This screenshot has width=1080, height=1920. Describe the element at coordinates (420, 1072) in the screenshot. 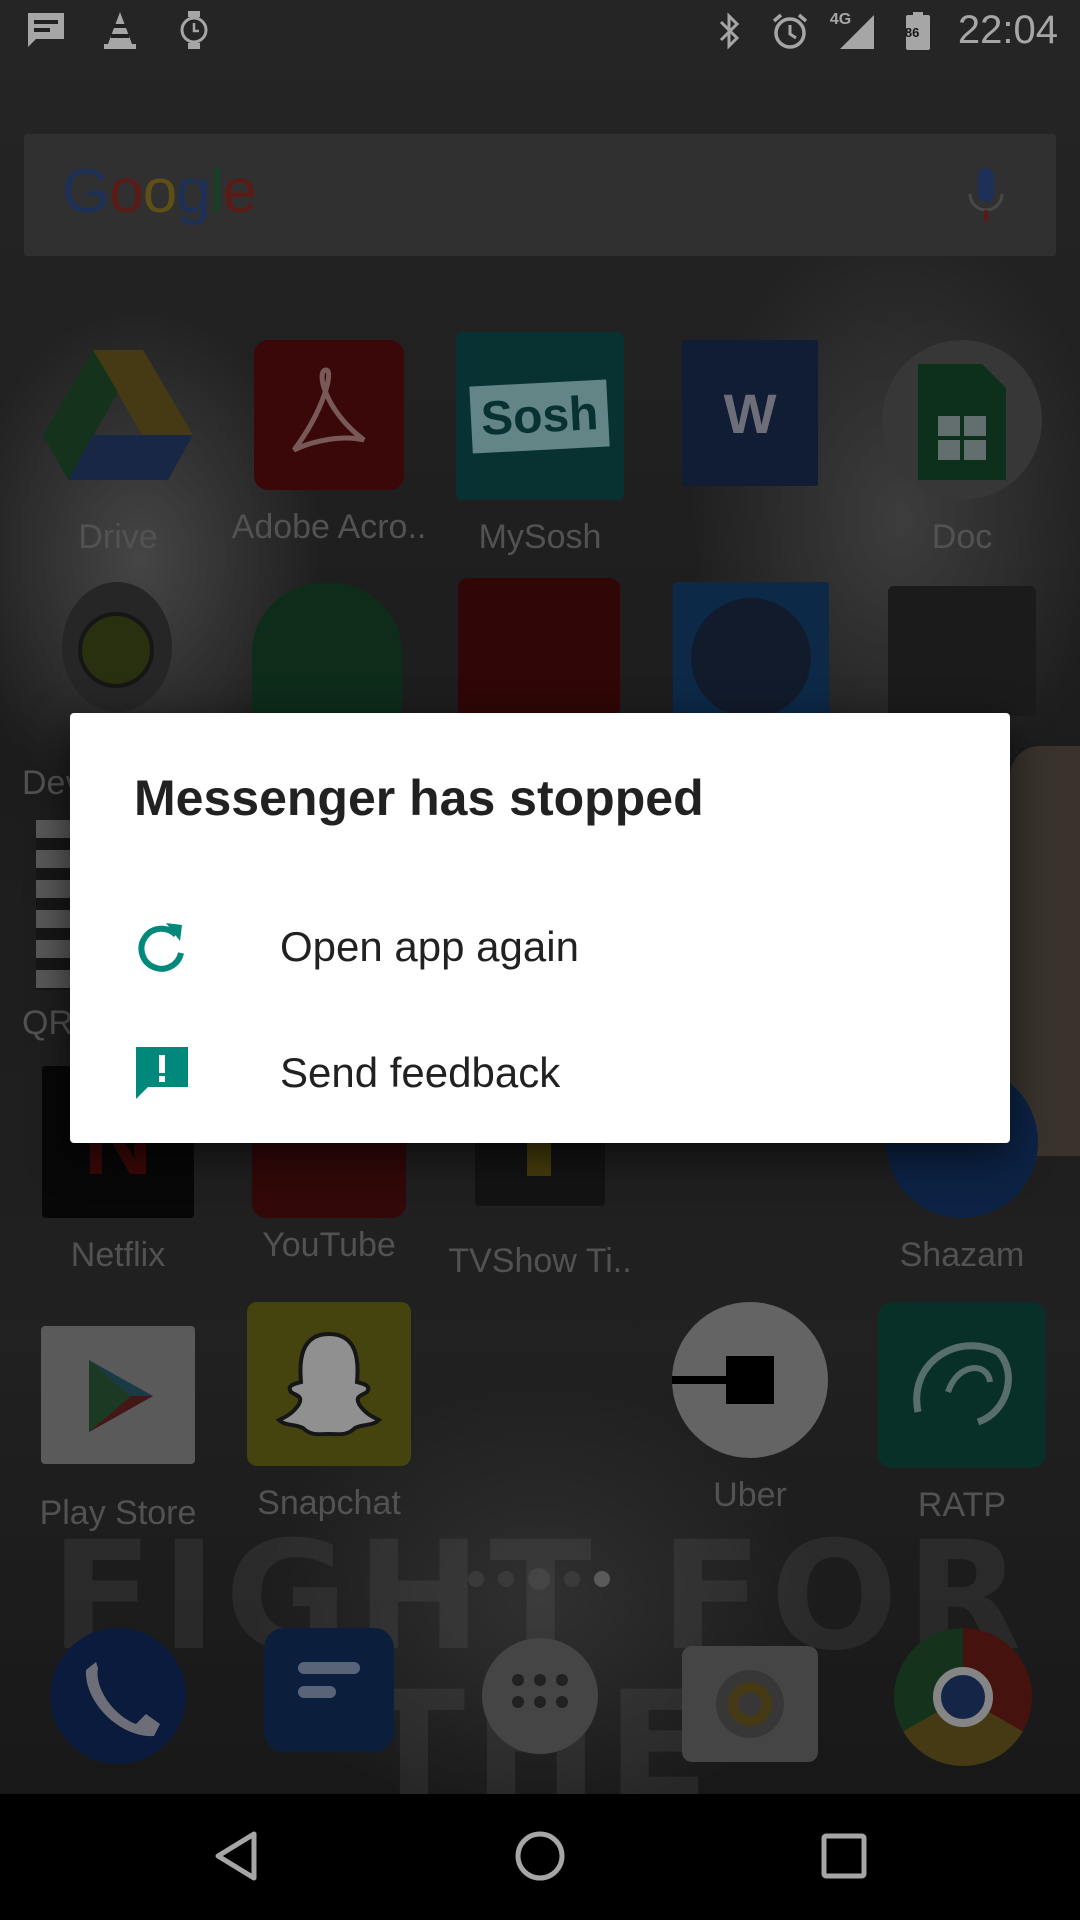

I see `option-label: Send feedback` at that location.